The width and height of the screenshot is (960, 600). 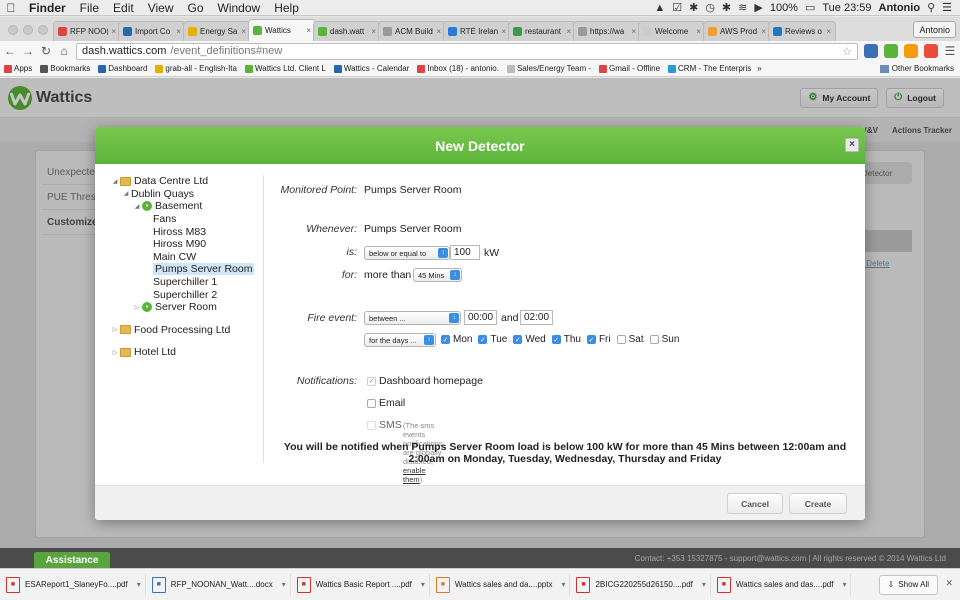 I want to click on bluetooth-icon: ✱, so click(x=726, y=7).